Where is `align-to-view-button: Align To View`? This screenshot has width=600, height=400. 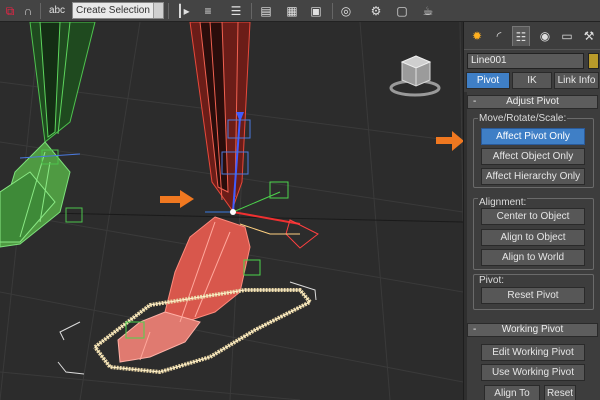 align-to-view-button: Align To View is located at coordinates (512, 392).